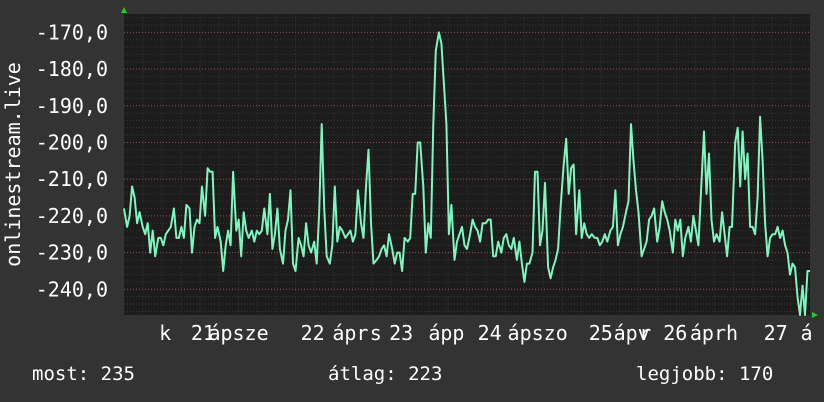  Describe the element at coordinates (376, 333) in the screenshot. I see `x-tick-label: s` at that location.